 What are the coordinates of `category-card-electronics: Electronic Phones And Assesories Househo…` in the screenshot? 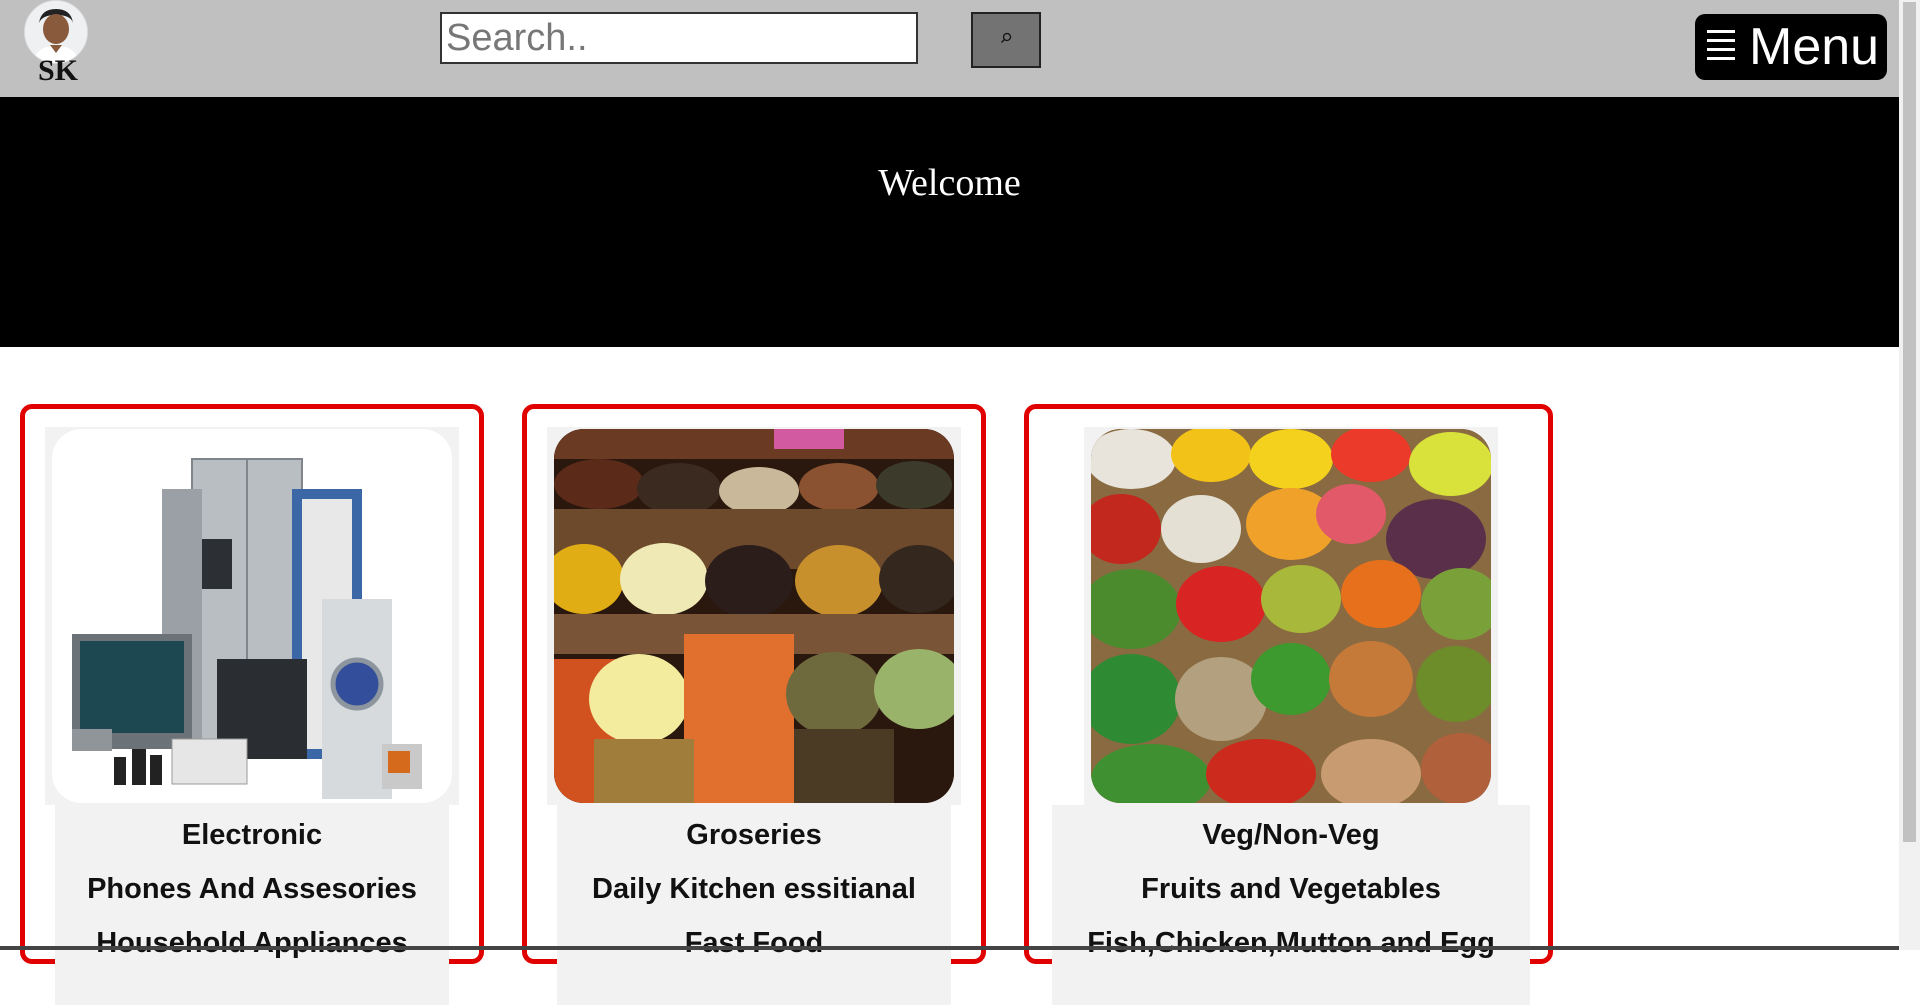 It's located at (252, 704).